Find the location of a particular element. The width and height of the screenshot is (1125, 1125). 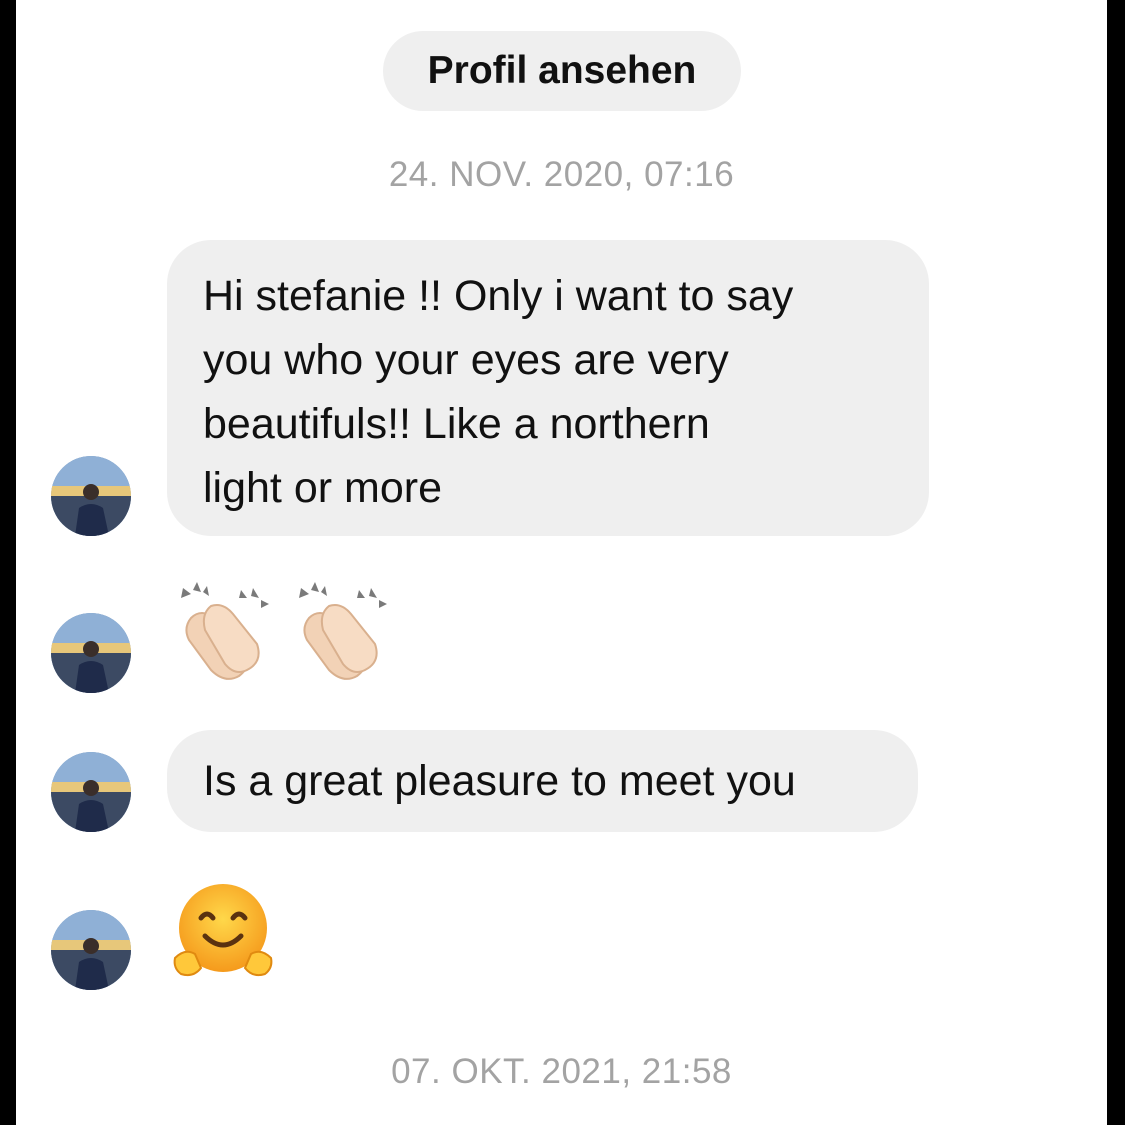

message-timestamp: 07. OKT. 2021, 21:58 is located at coordinates (561, 1071).